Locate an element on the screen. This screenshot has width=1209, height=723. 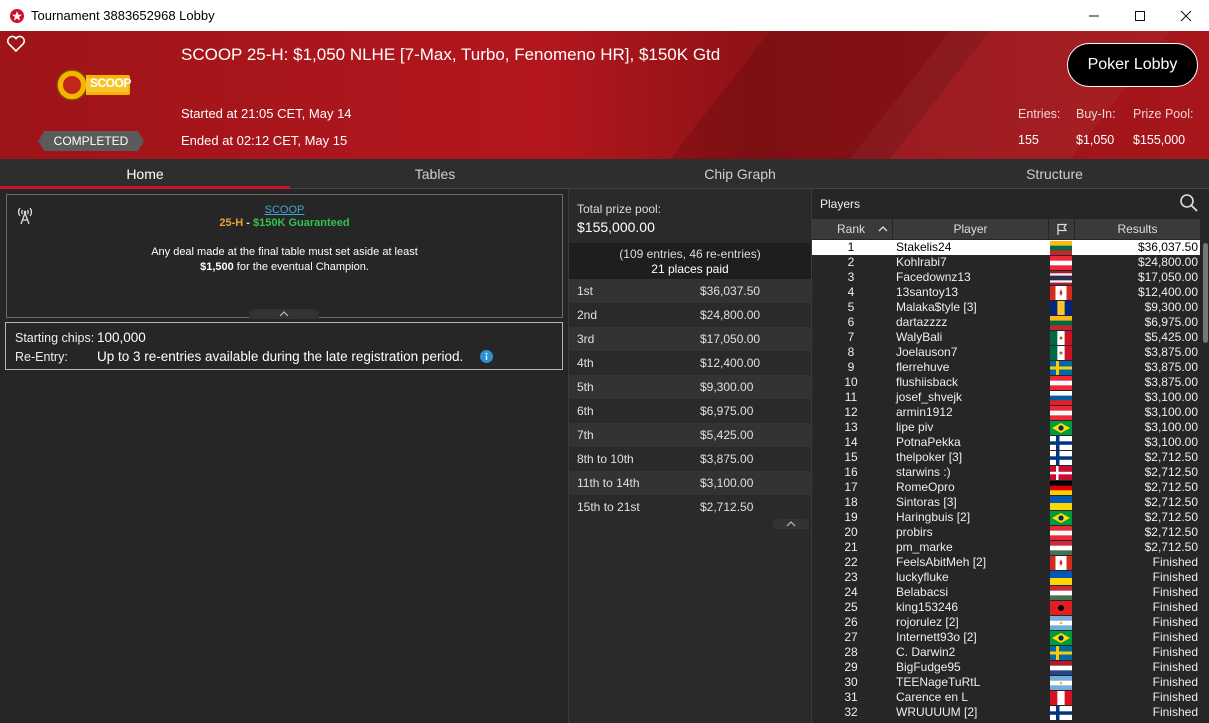
player-row: 15 thelpoker [3] $2,712.50 is located at coordinates (1006, 457).